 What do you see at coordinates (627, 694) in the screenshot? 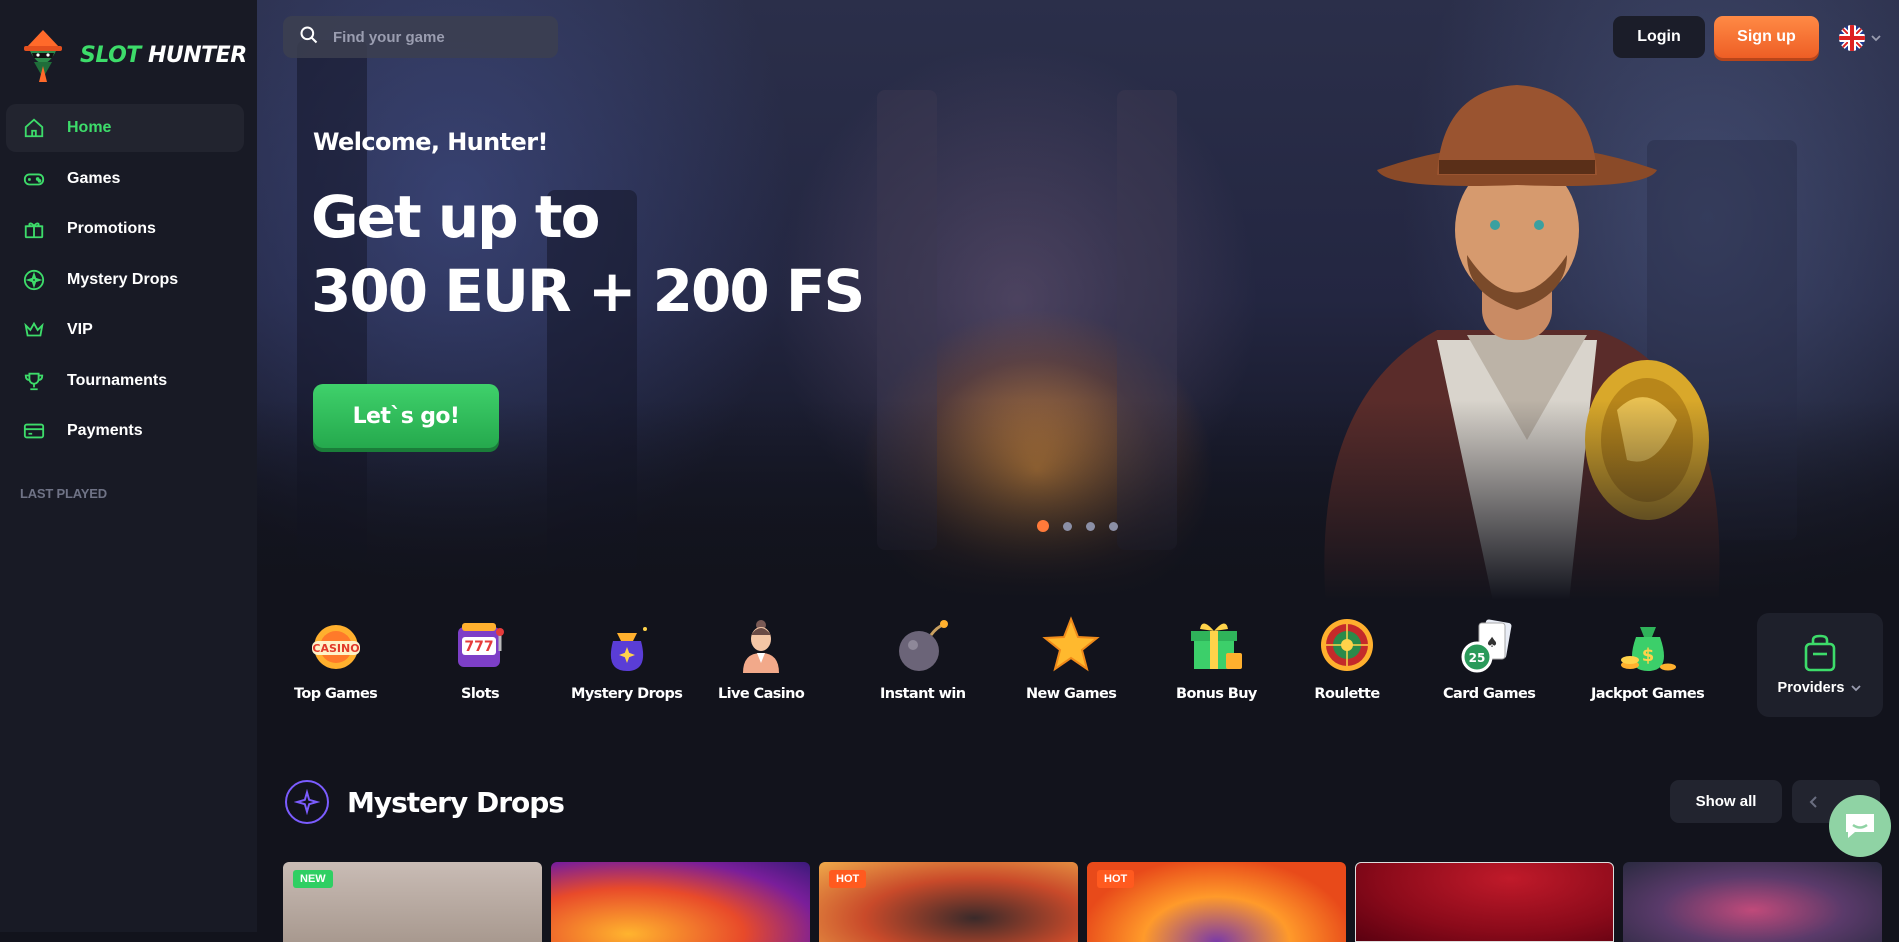
I see `category-label: Mystery Drops` at bounding box center [627, 694].